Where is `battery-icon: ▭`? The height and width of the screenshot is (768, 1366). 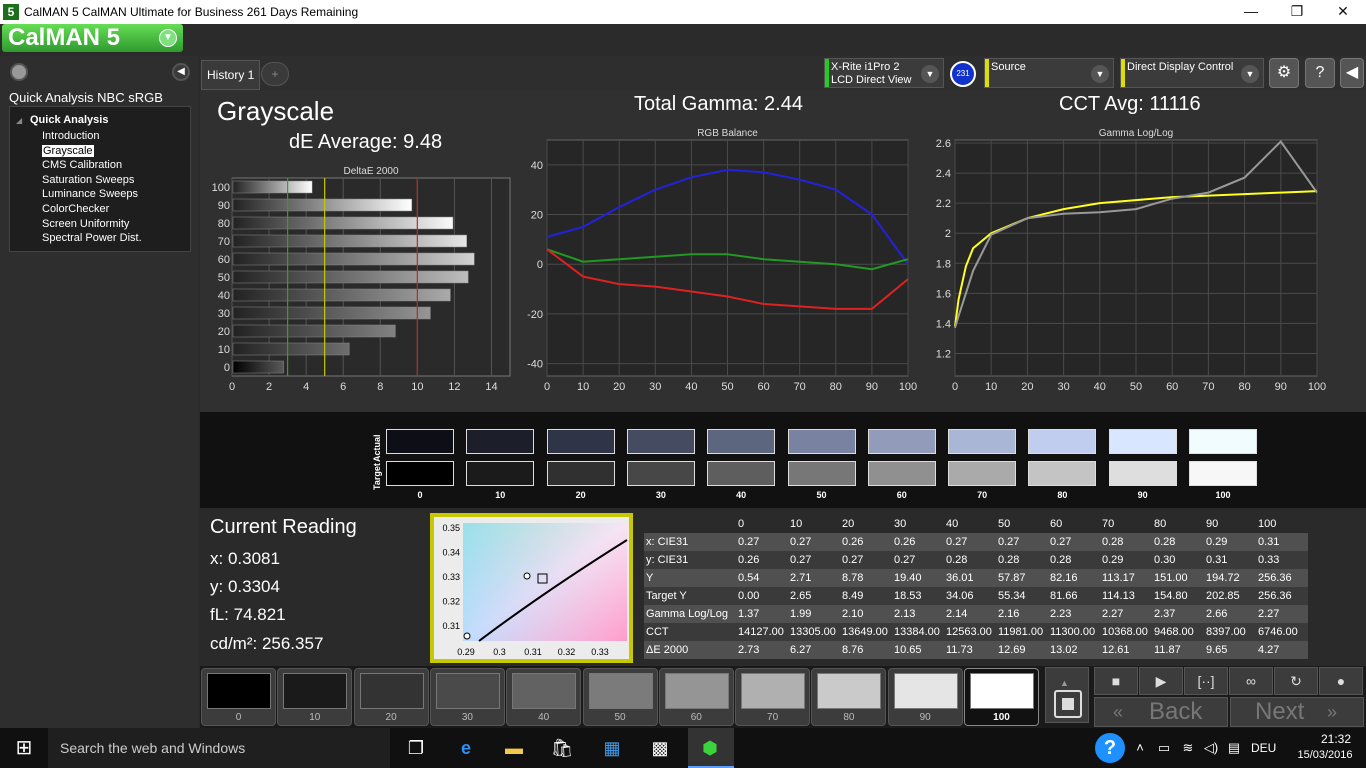
battery-icon: ▭ is located at coordinates (1164, 748).